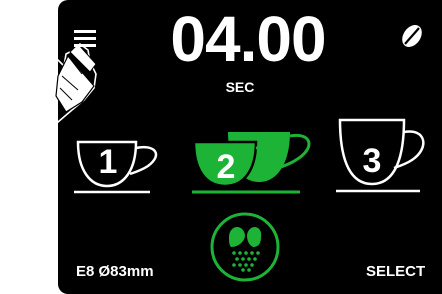 This screenshot has width=442, height=294. What do you see at coordinates (372, 161) in the screenshot?
I see `cup-label-3: 3` at bounding box center [372, 161].